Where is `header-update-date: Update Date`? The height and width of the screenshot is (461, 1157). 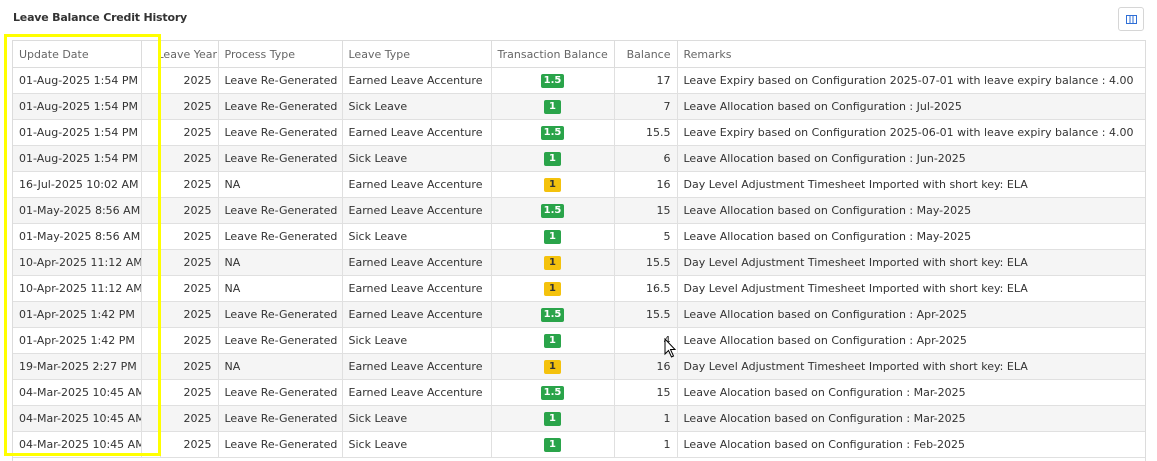
header-update-date: Update Date is located at coordinates (77, 54).